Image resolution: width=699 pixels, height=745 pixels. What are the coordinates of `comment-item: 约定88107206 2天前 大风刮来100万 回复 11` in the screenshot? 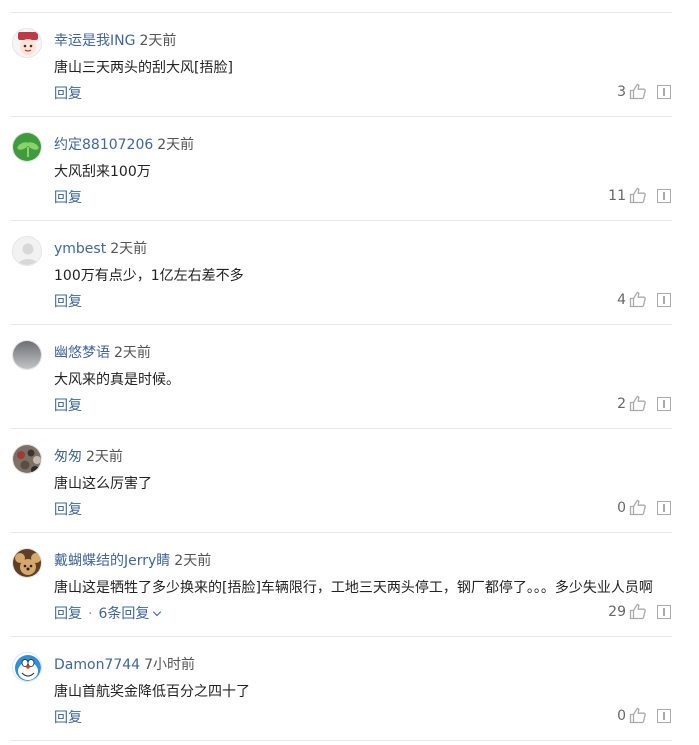 It's located at (349, 169).